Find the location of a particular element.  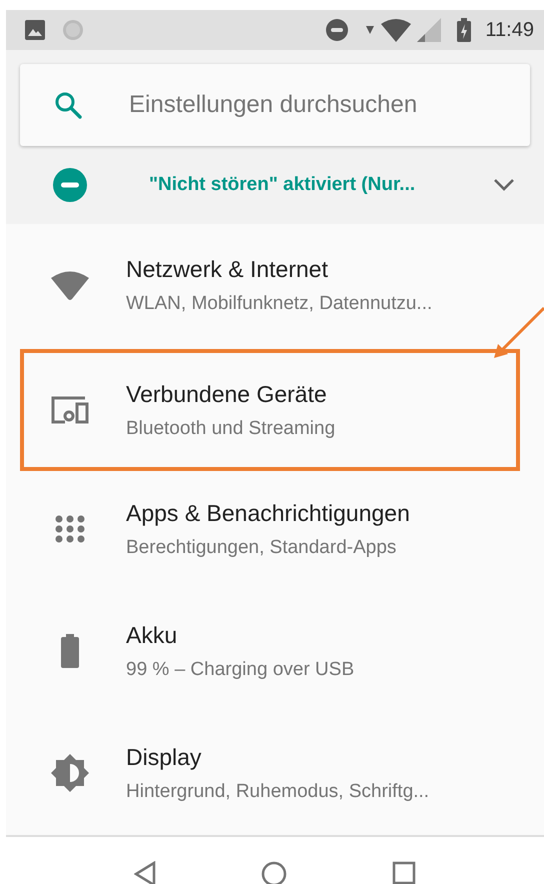

devices-icon is located at coordinates (70, 410).